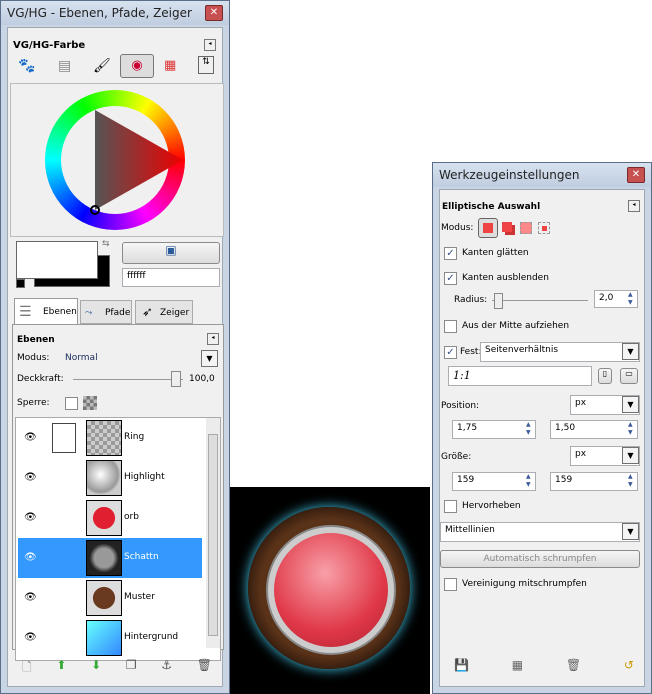 Image resolution: width=652 pixels, height=694 pixels. I want to click on duplicate-layer-icon: ❐, so click(131, 668).